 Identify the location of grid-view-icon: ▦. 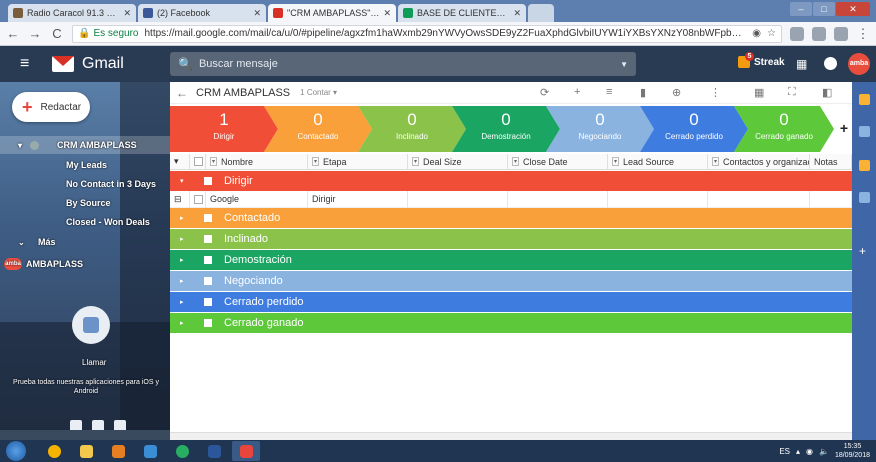
(759, 92).